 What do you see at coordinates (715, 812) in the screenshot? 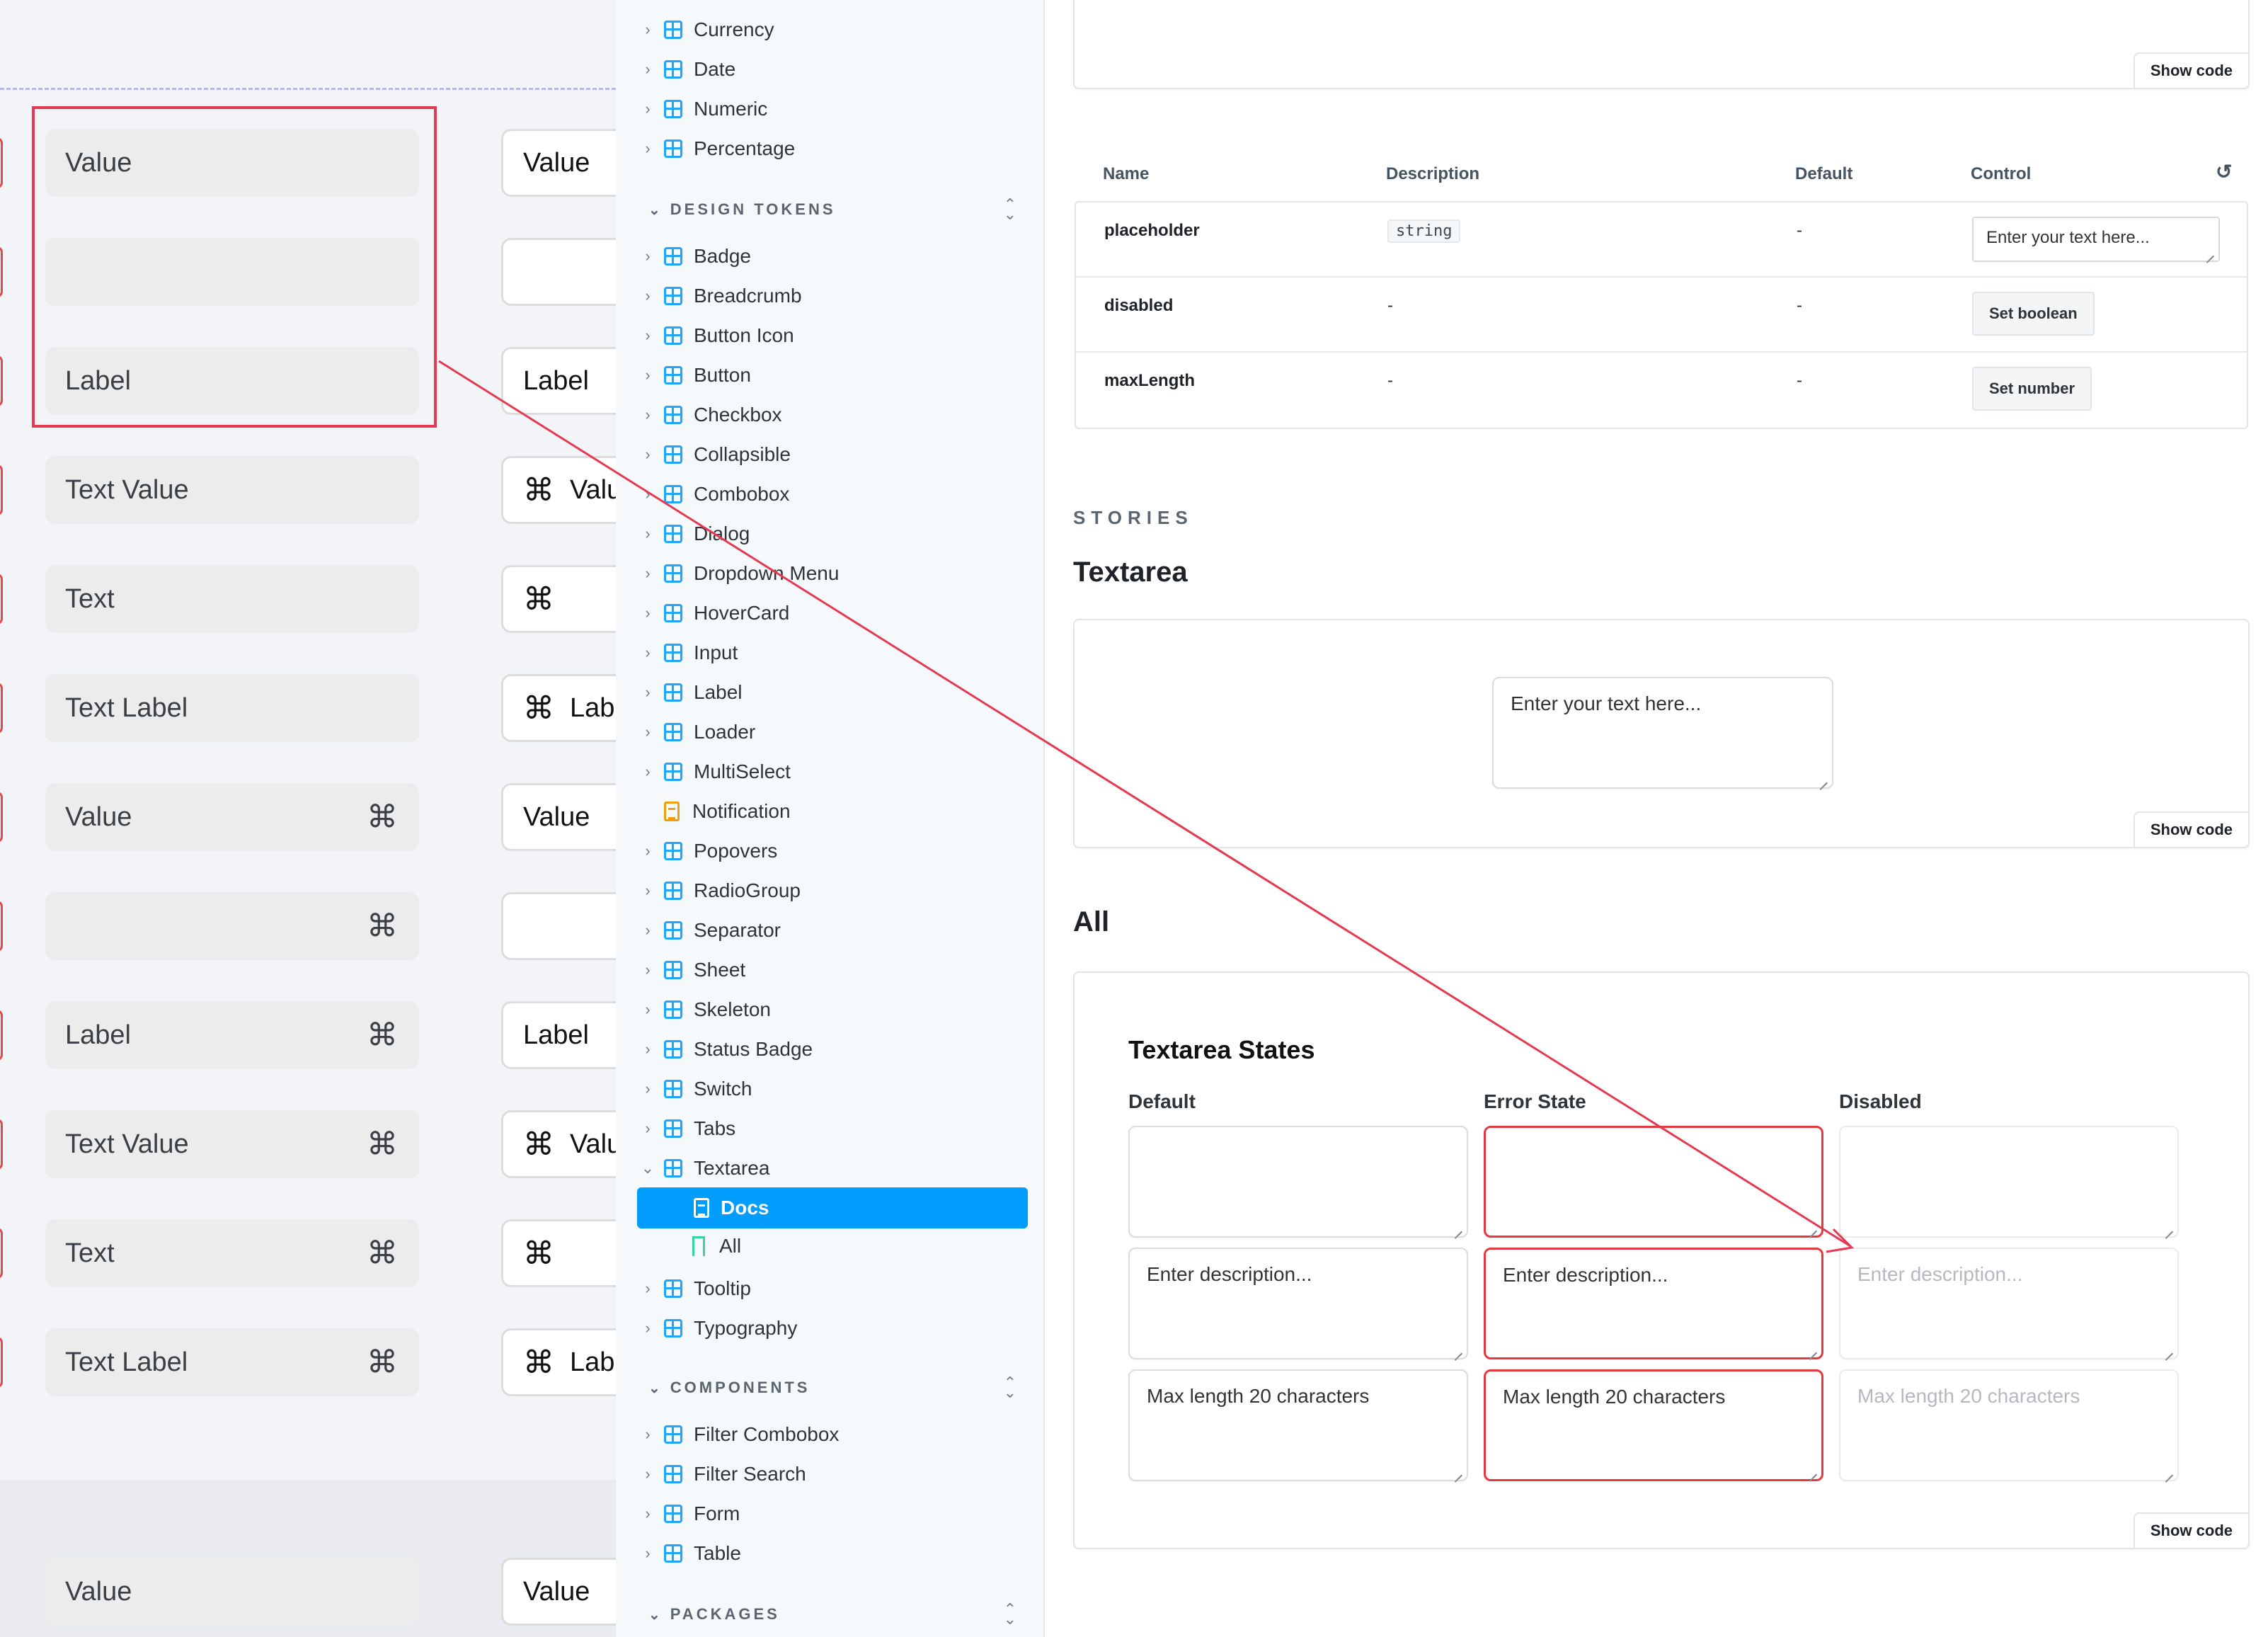
I see `sidebar-item: Notification` at bounding box center [715, 812].